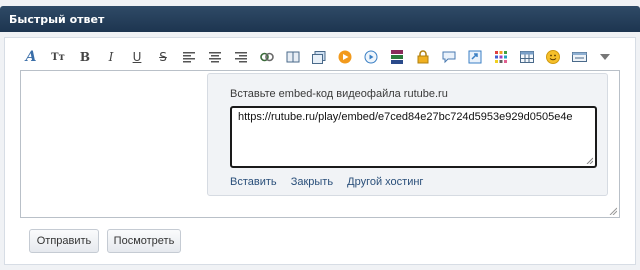 Image resolution: width=640 pixels, height=270 pixels. Describe the element at coordinates (605, 57) in the screenshot. I see `more-dropdown-icon` at that location.